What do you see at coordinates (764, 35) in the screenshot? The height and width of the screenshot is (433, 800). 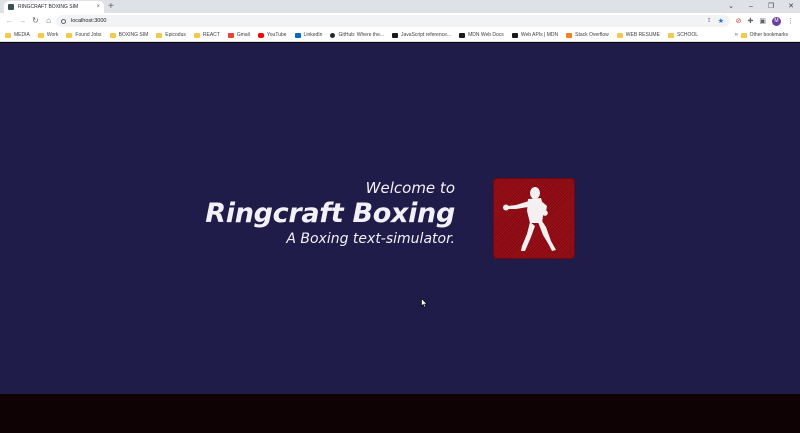 I see `other-bookmarks: Other bookmarks` at bounding box center [764, 35].